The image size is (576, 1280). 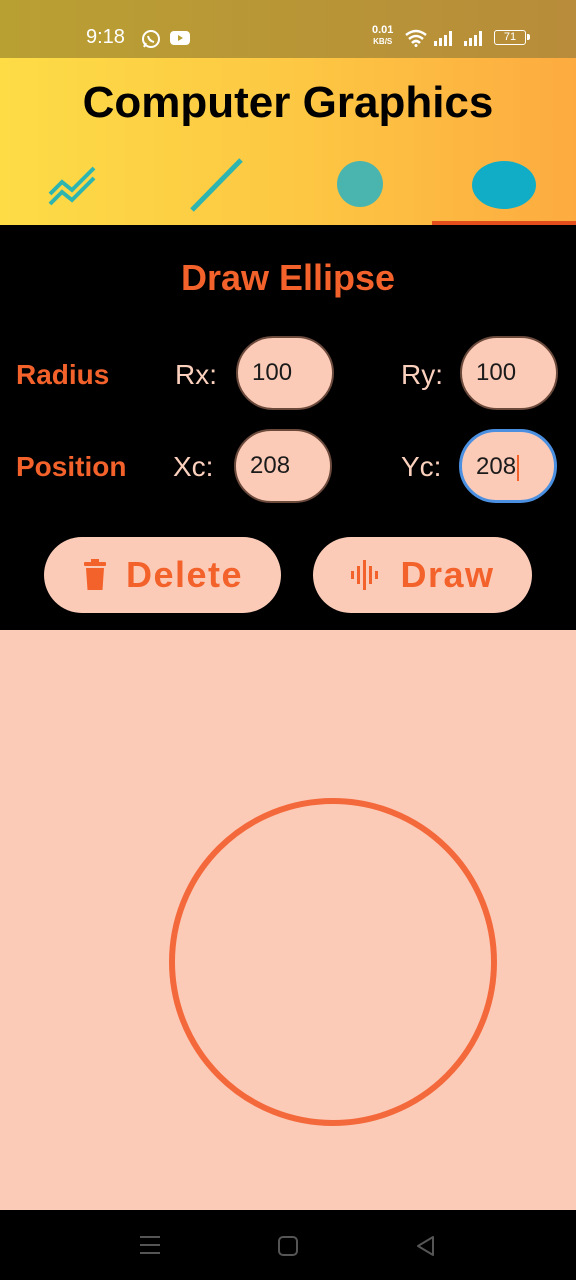 What do you see at coordinates (360, 184) in the screenshot?
I see `circle-icon` at bounding box center [360, 184].